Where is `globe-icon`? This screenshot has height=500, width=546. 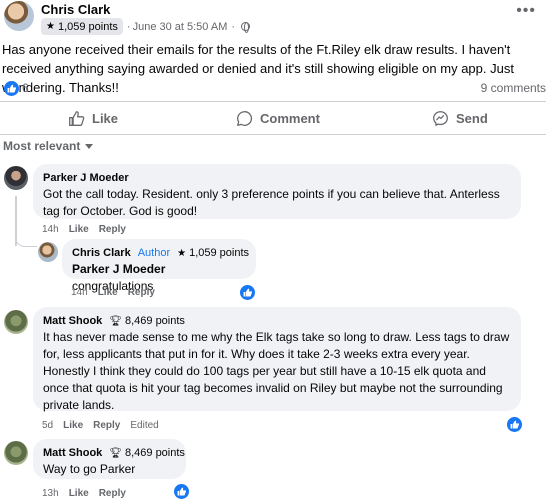 globe-icon is located at coordinates (246, 27).